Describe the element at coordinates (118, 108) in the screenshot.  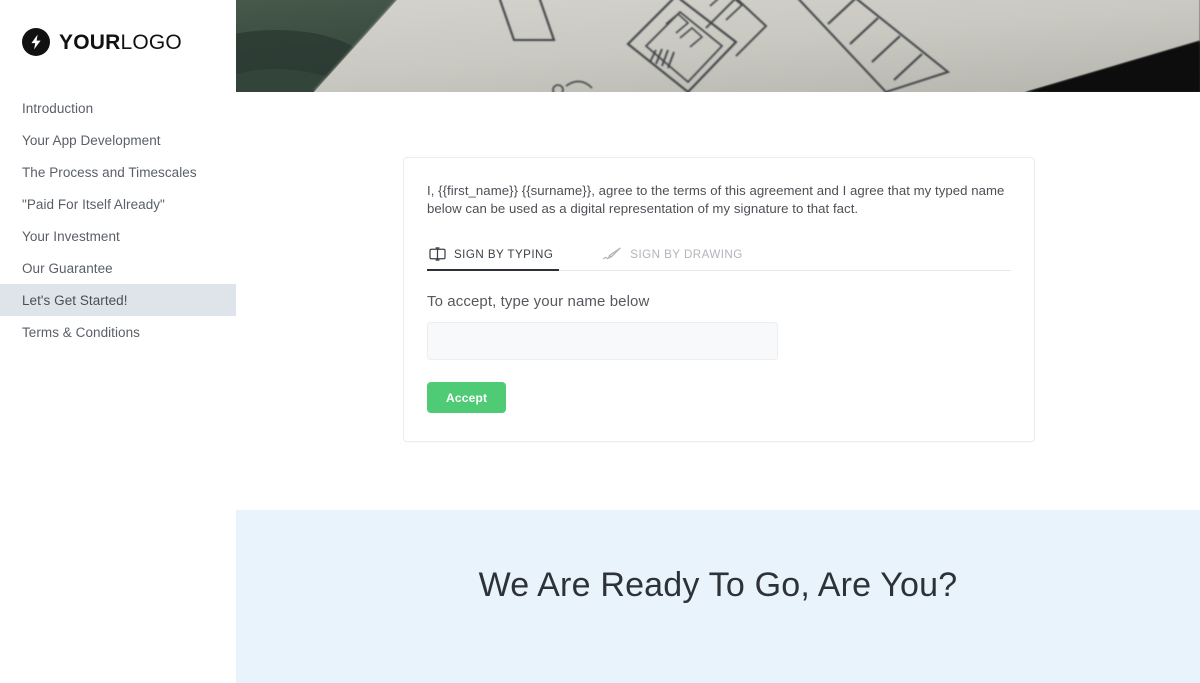
I see `sidebar-item-introduction: Introduction` at that location.